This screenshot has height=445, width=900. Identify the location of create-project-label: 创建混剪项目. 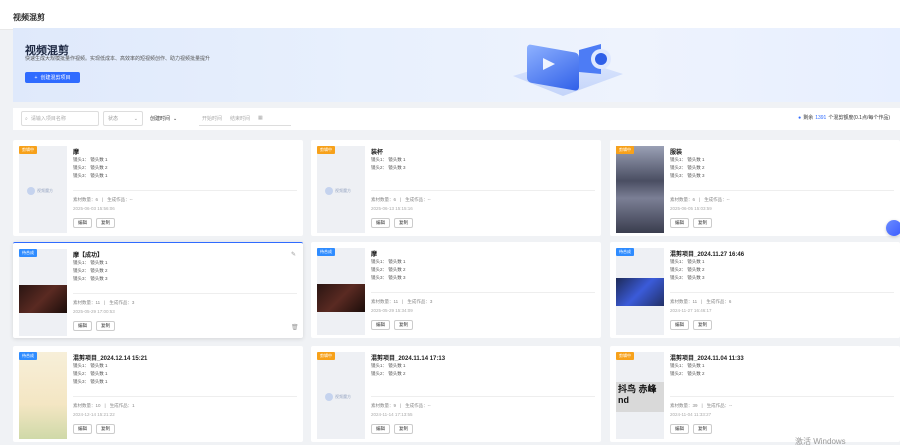
(55, 78).